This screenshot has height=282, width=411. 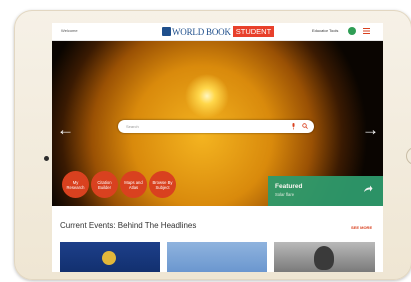 I want to click on see-more-link: SEE MORE, so click(x=361, y=227).